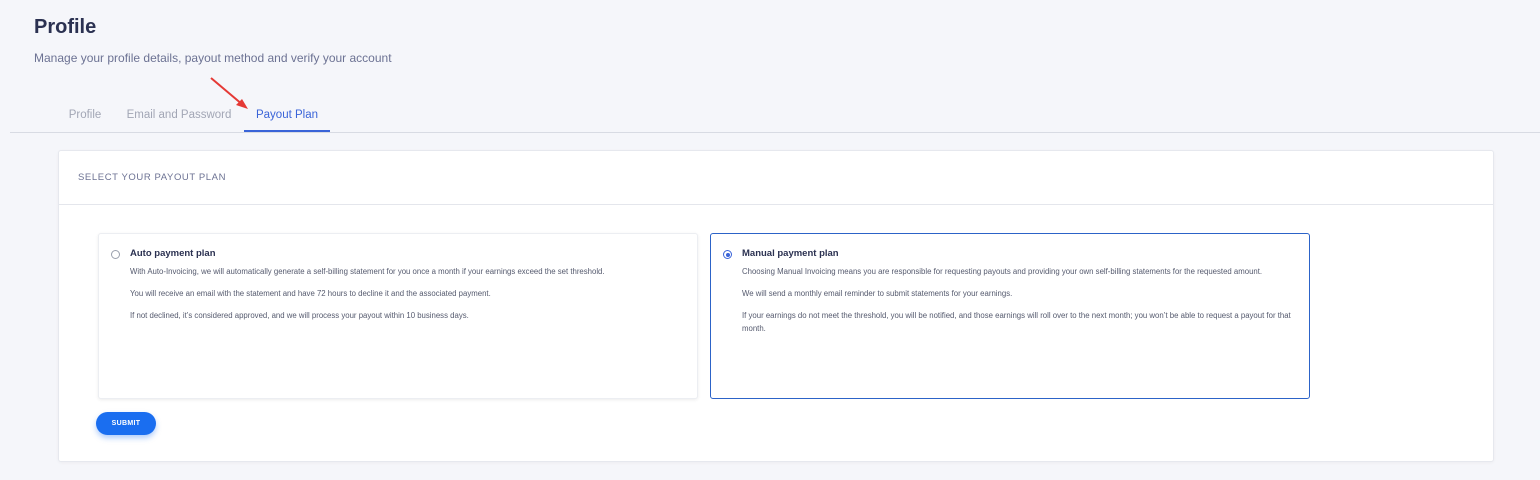 This screenshot has width=1540, height=480. Describe the element at coordinates (126, 423) in the screenshot. I see `submit-button: SUBMIT` at that location.